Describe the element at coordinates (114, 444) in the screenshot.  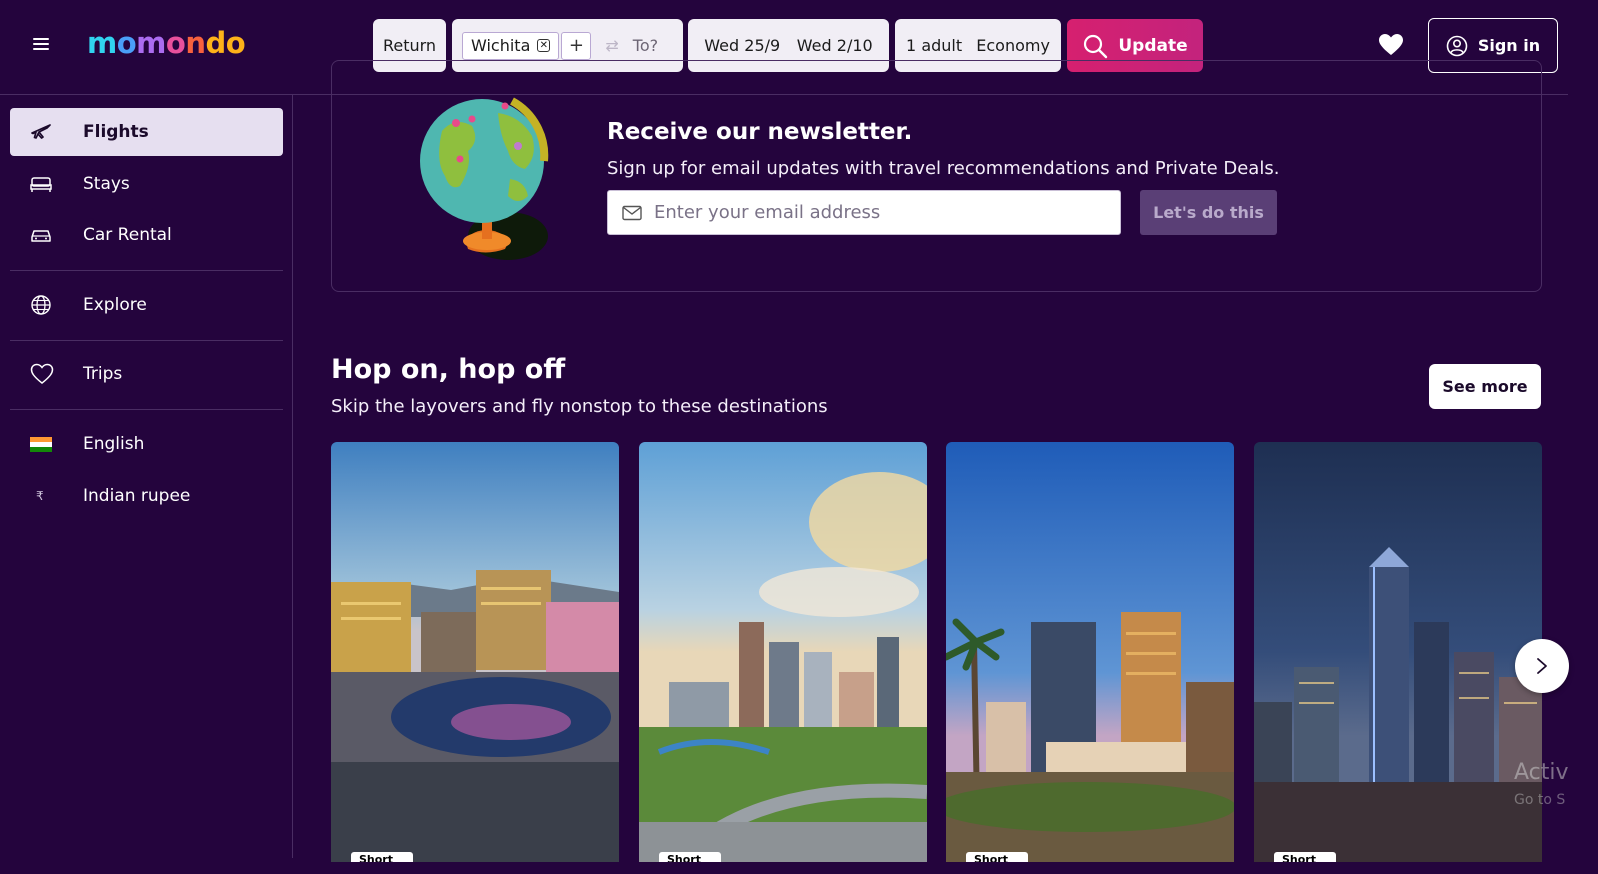
I see `sidebar-item-label: English` at that location.